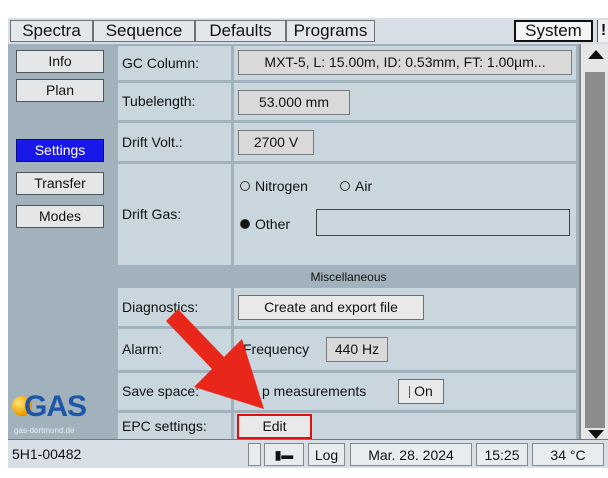  What do you see at coordinates (410, 392) in the screenshot?
I see `checkbox-icon` at bounding box center [410, 392].